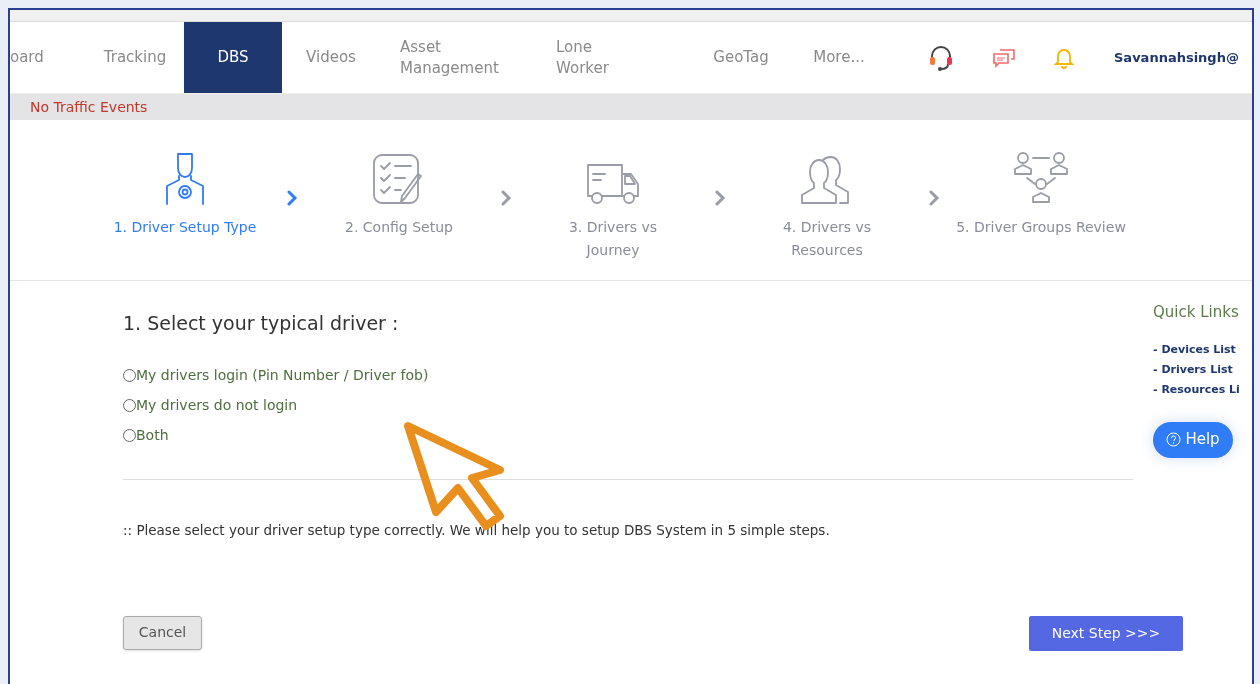 The image size is (1260, 684). Describe the element at coordinates (941, 57) in the screenshot. I see `headset-icon` at that location.